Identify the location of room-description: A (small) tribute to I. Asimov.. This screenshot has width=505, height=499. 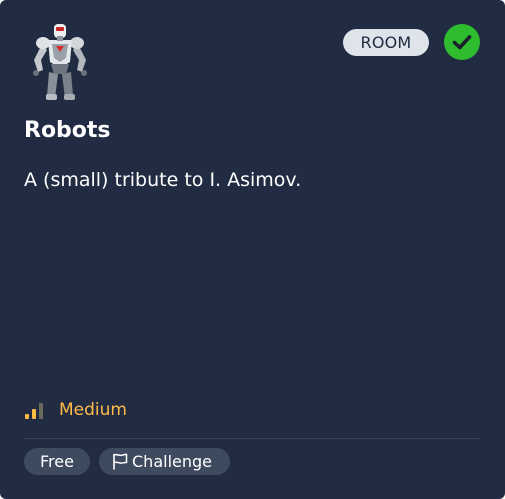
(163, 180).